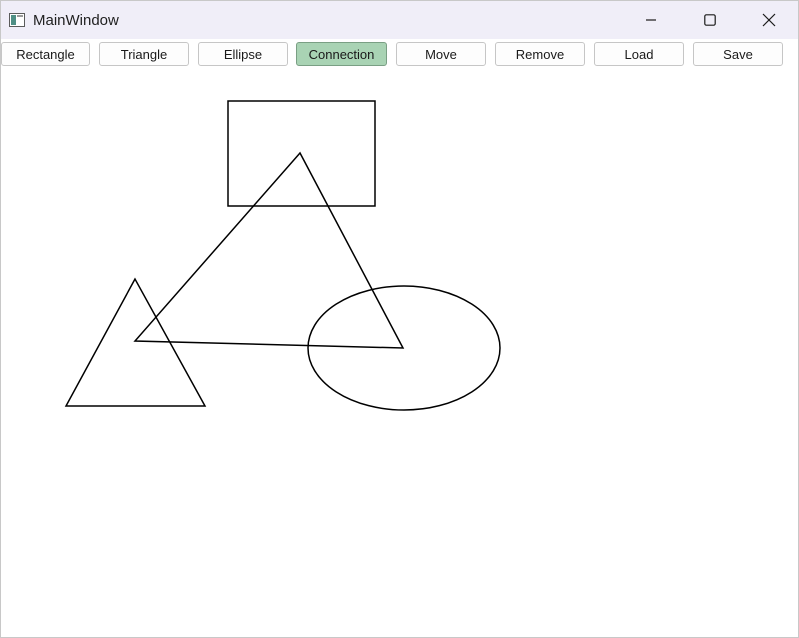  I want to click on window-title: MainWindow, so click(76, 20).